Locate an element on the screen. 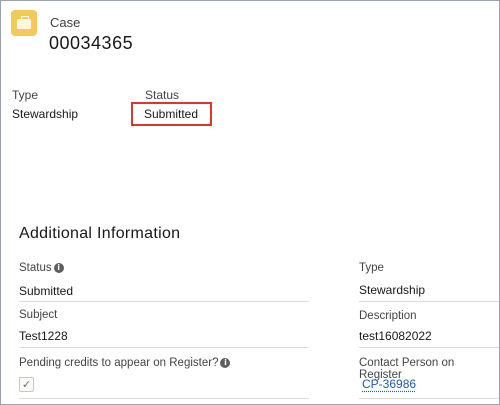  section-title: Additional Information is located at coordinates (100, 233).